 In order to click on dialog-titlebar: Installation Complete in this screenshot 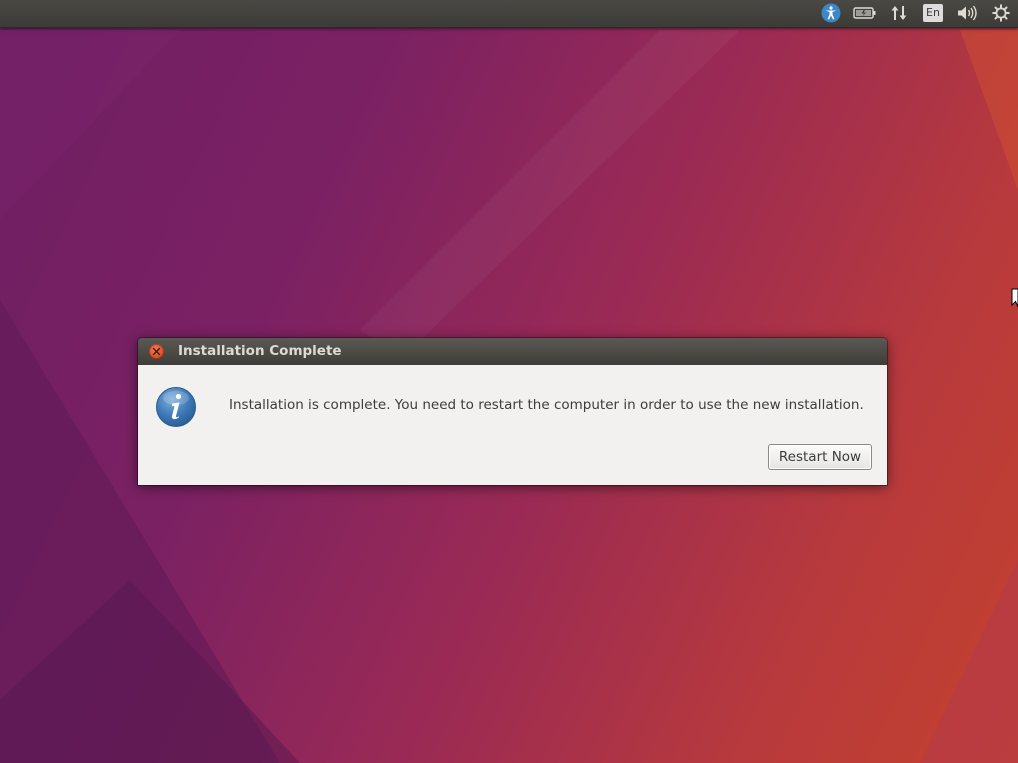, I will do `click(512, 351)`.